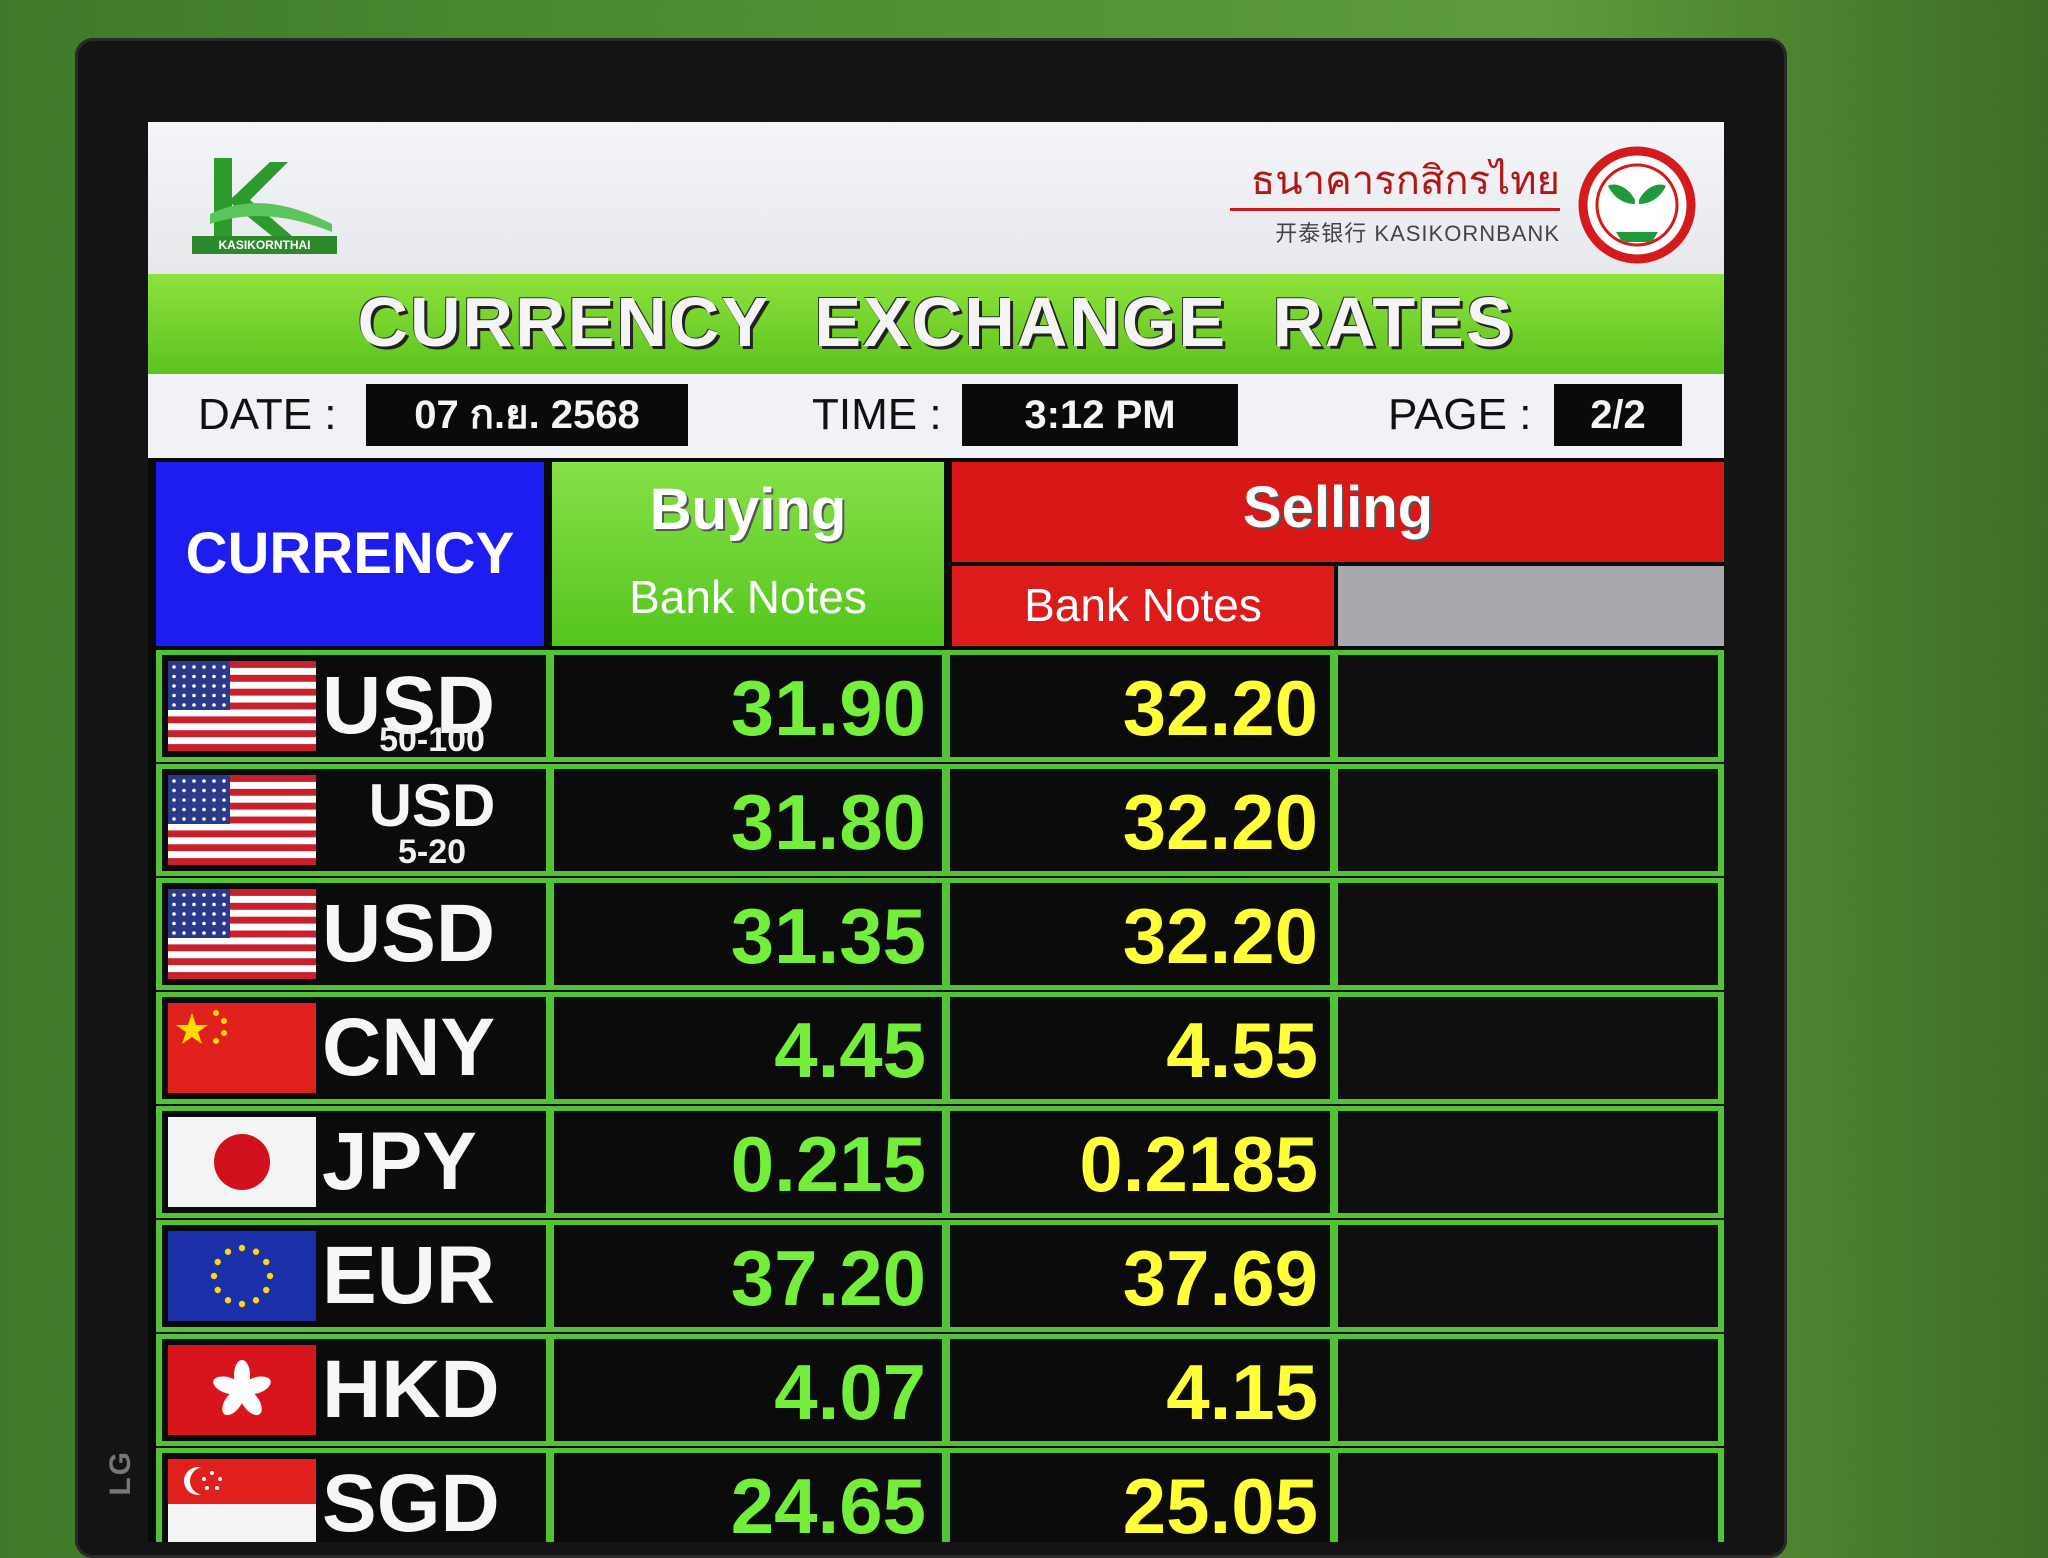 Image resolution: width=2048 pixels, height=1558 pixels. What do you see at coordinates (1338, 507) in the screenshot?
I see `selling-title: Selling` at bounding box center [1338, 507].